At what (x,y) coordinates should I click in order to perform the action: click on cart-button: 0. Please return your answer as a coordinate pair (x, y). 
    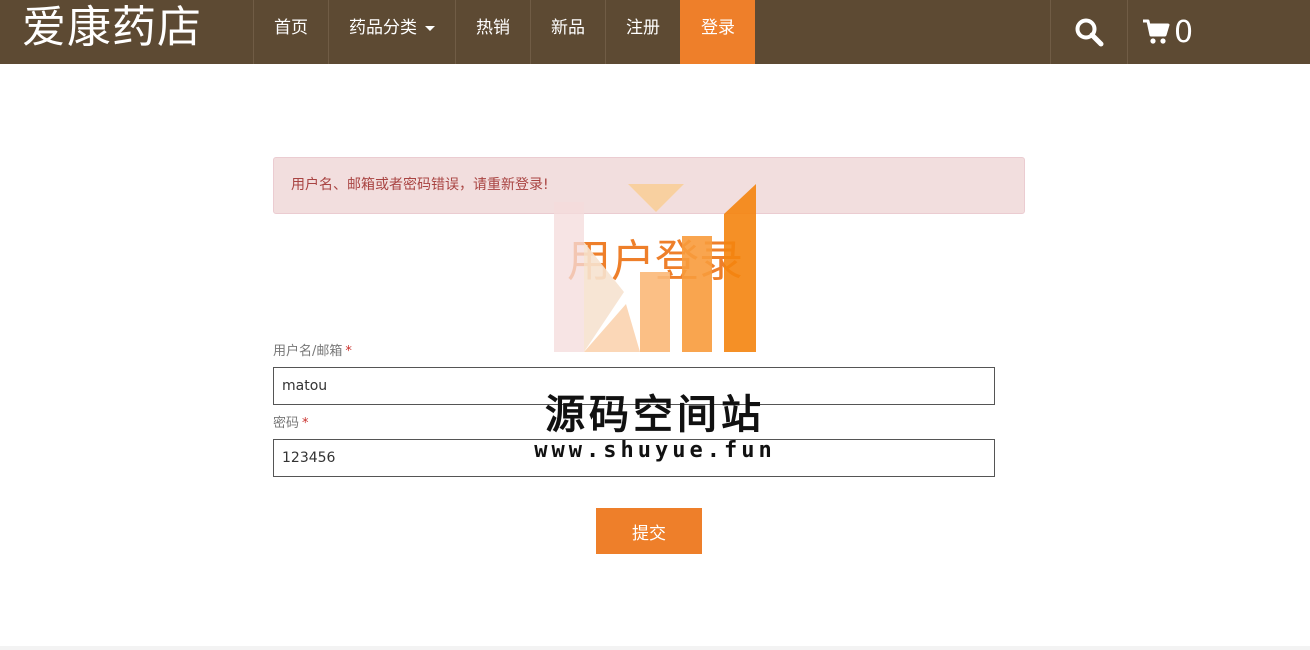
    Looking at the image, I should click on (1217, 32).